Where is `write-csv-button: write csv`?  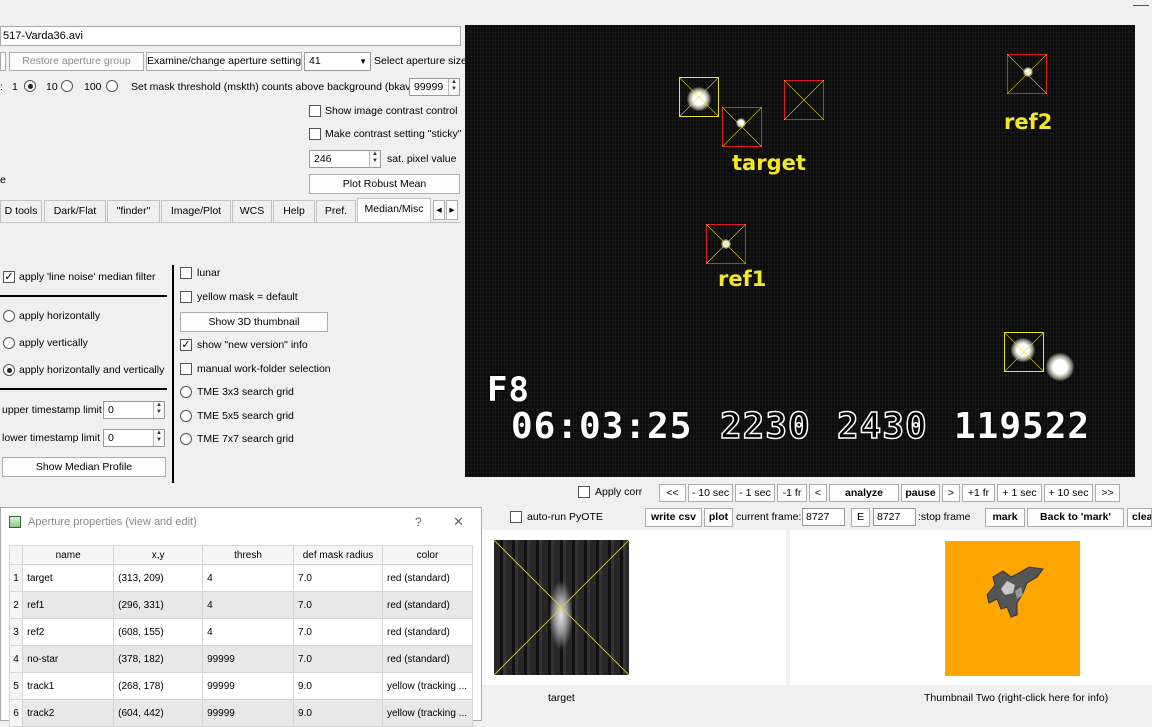 write-csv-button: write csv is located at coordinates (673, 517).